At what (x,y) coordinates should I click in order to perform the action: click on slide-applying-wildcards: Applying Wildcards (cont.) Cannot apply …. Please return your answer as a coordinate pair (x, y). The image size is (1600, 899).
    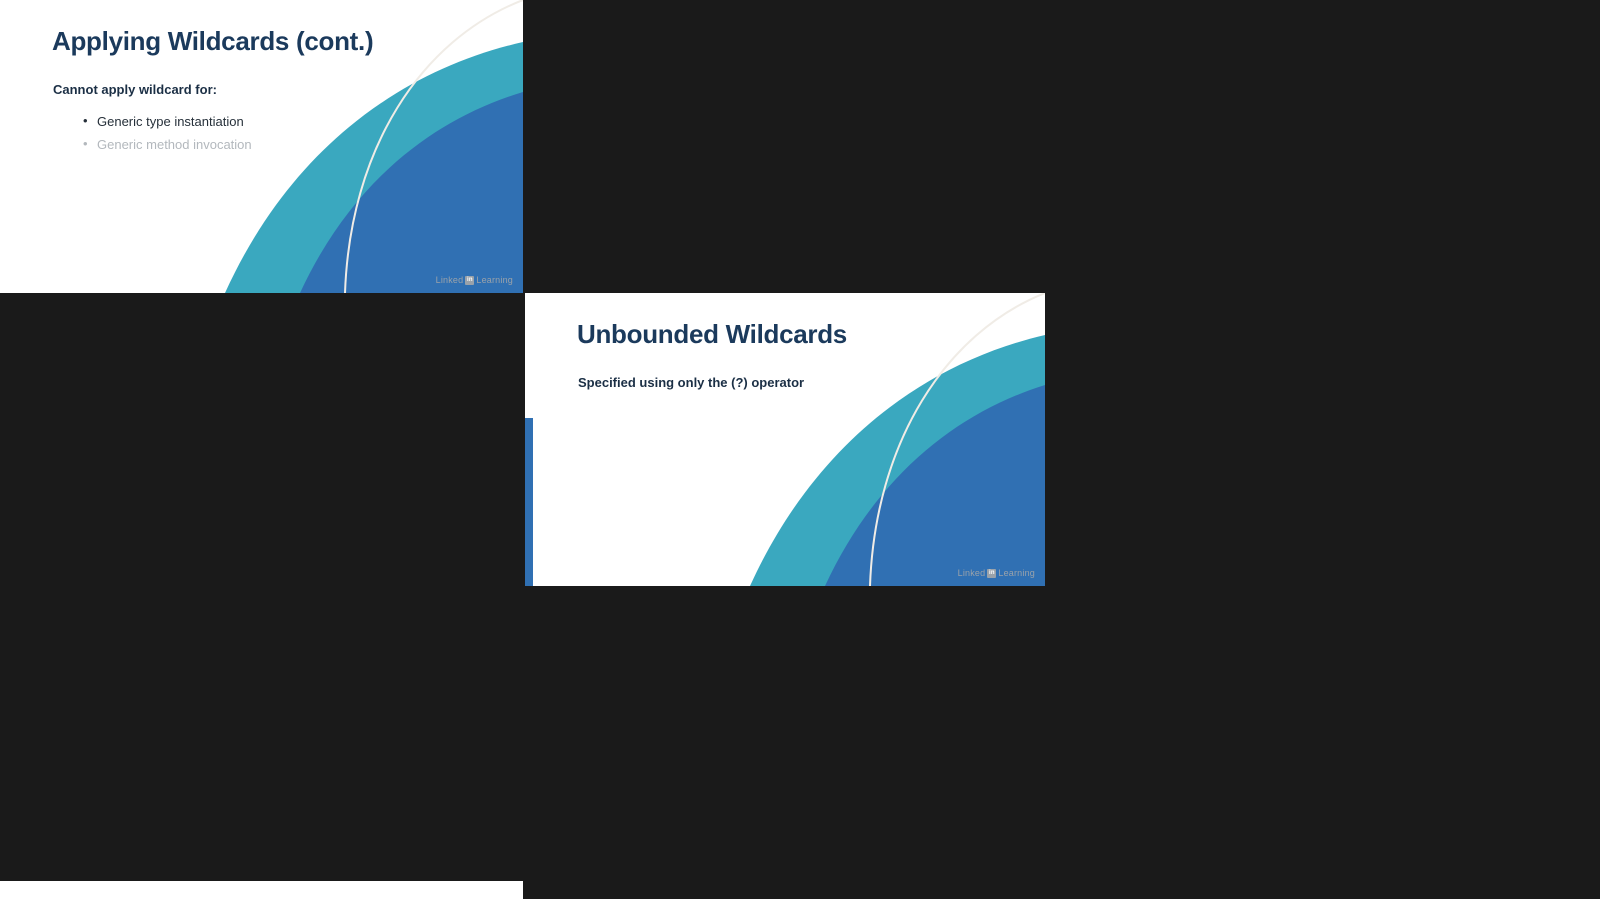
    Looking at the image, I should click on (261, 146).